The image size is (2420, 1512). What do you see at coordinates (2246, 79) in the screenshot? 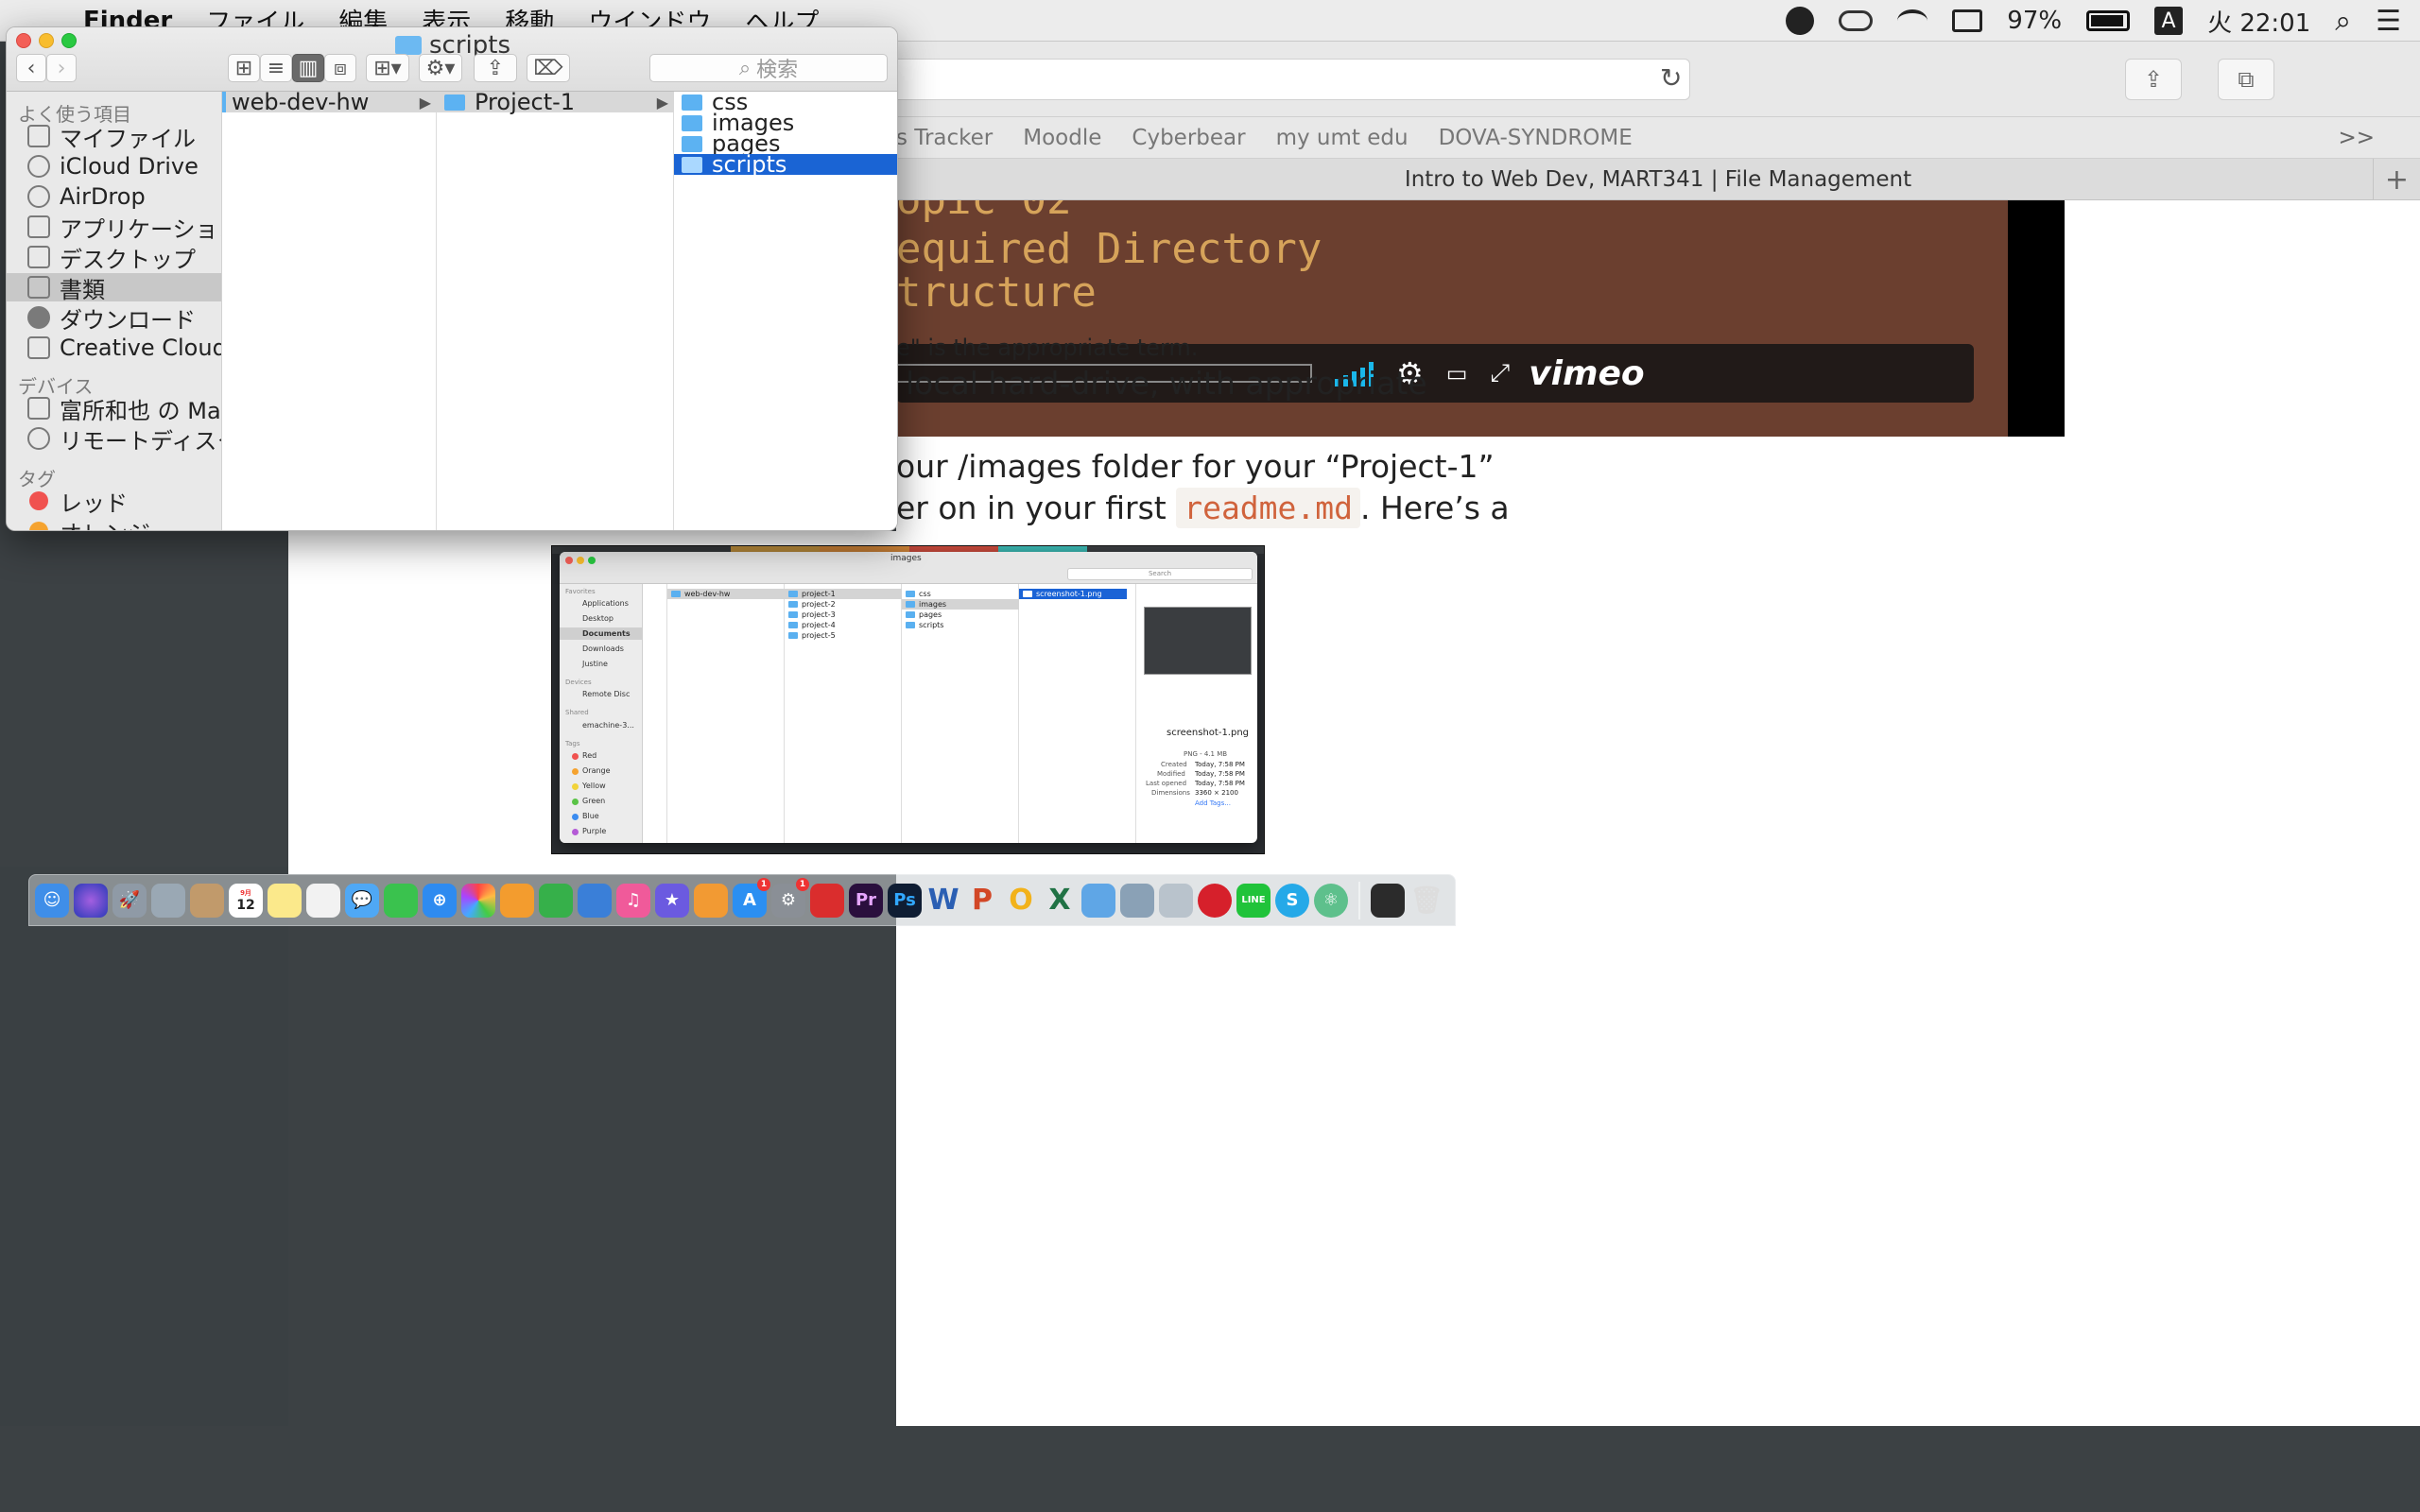
I see `show-tabs-button: ⧉` at bounding box center [2246, 79].